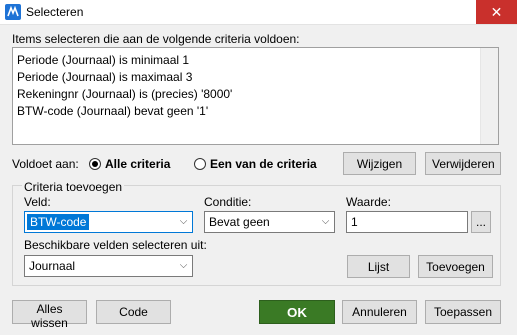  What do you see at coordinates (13, 12) in the screenshot?
I see `app-icon` at bounding box center [13, 12].